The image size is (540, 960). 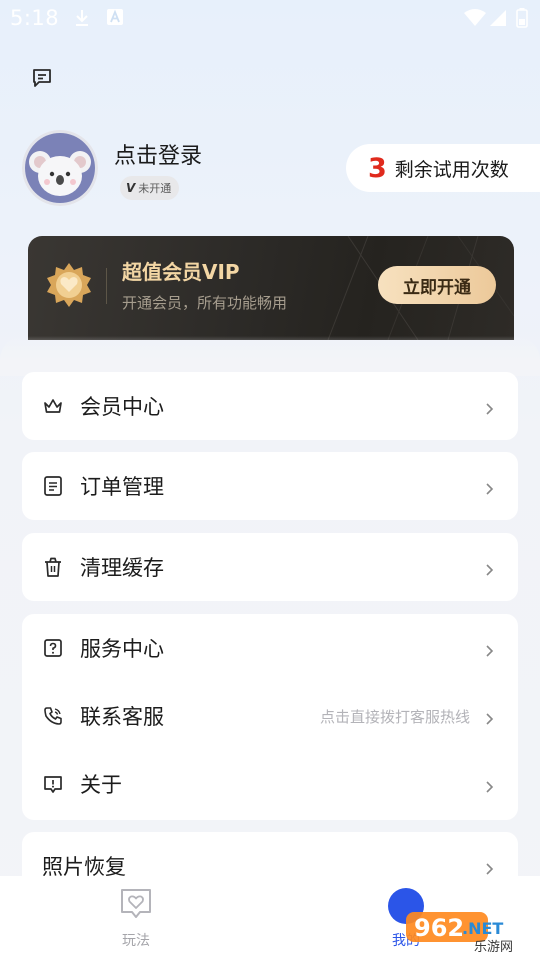 I want to click on signal-icon, so click(x=498, y=20).